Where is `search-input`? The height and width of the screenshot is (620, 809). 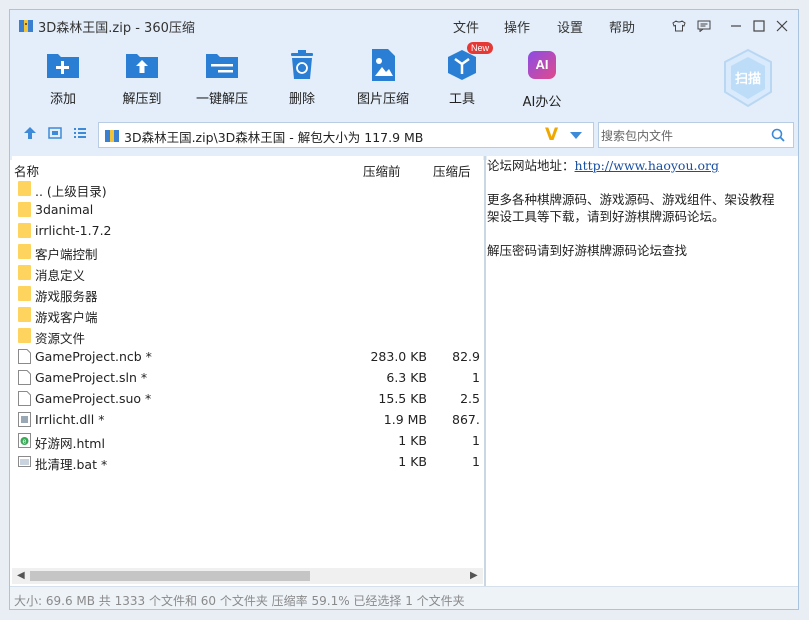
search-input is located at coordinates (681, 136).